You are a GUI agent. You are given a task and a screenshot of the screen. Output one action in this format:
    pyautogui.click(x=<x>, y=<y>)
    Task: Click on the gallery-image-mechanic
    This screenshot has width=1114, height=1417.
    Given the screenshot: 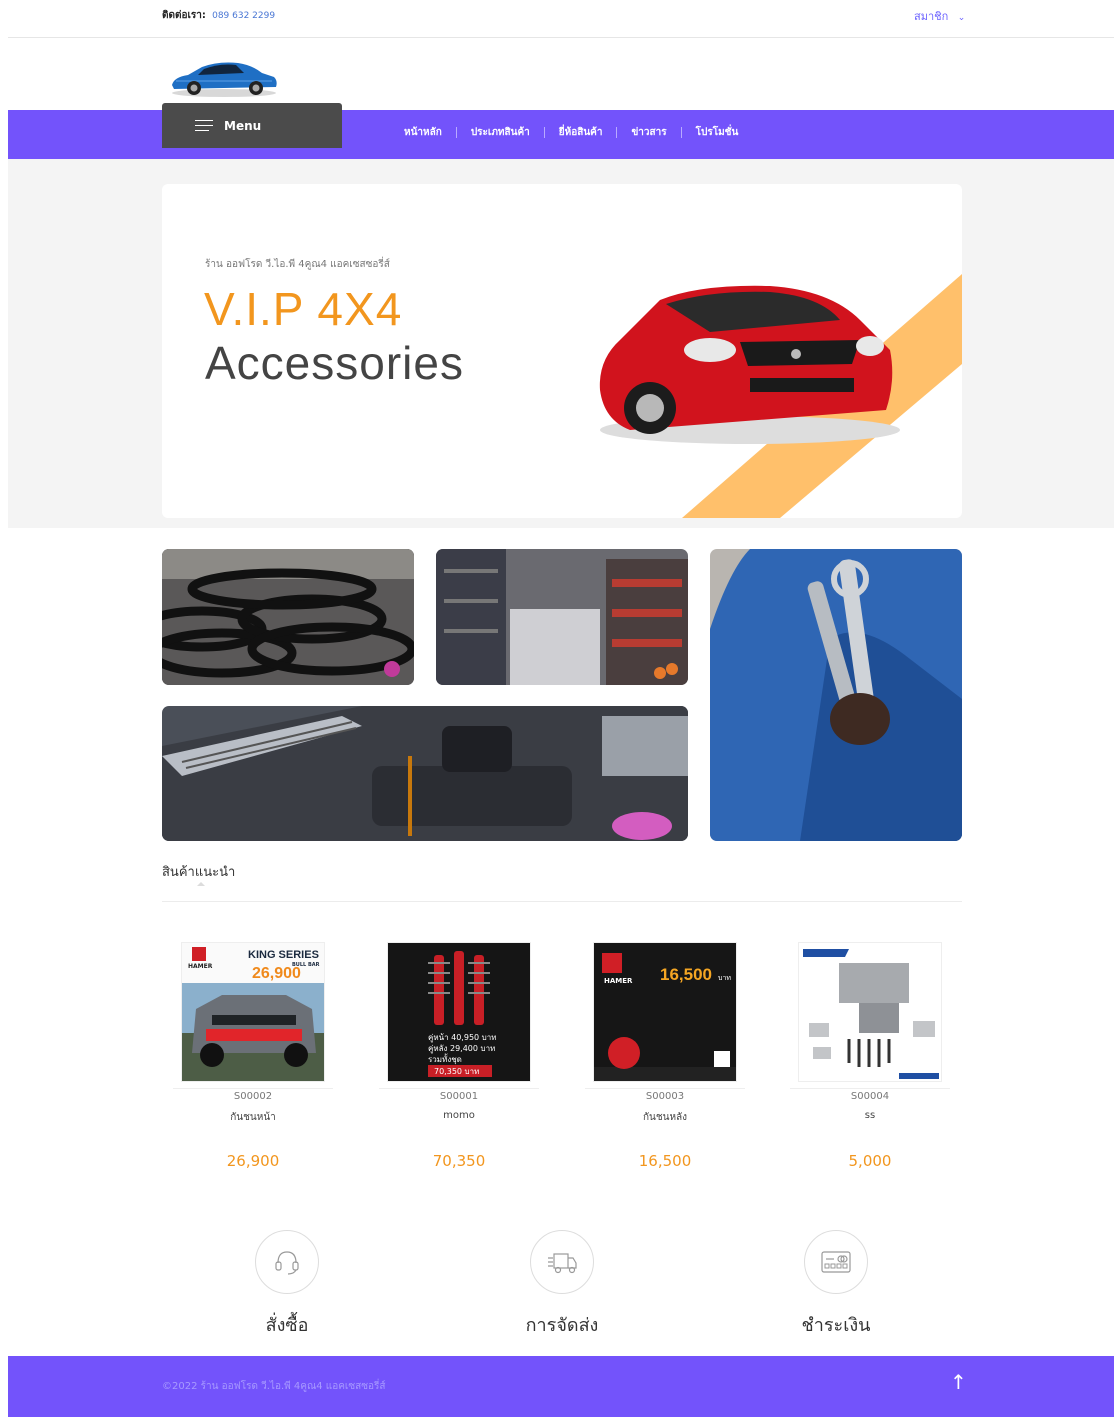 What is the action you would take?
    pyautogui.click(x=836, y=695)
    